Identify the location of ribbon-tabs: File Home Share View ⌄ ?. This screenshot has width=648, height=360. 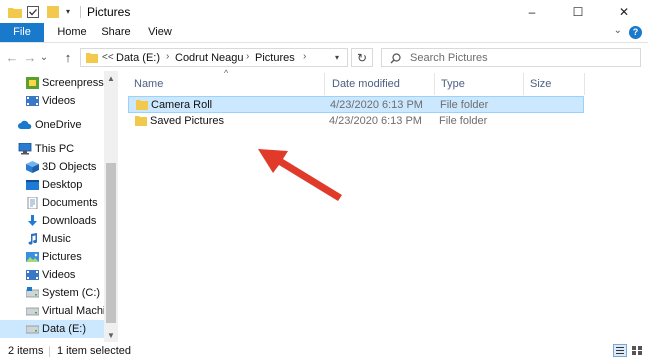
(324, 33).